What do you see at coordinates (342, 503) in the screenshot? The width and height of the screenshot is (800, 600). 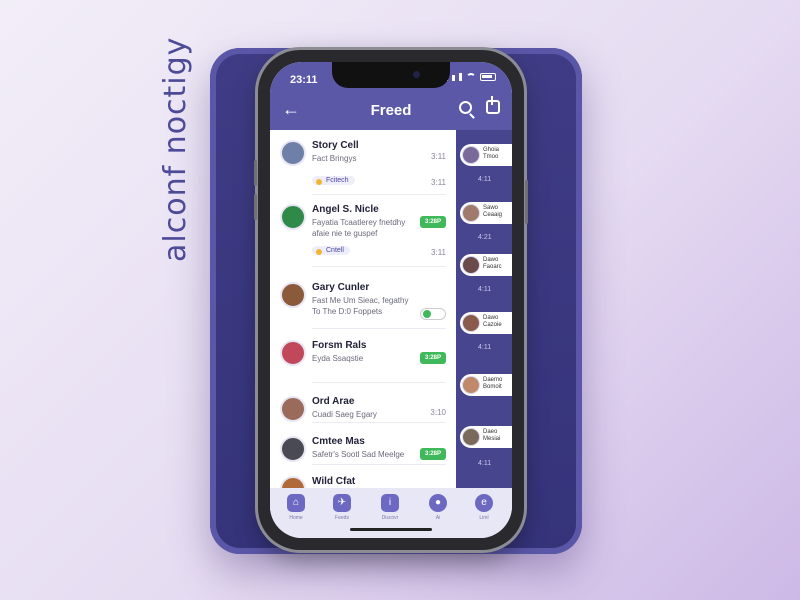 I see `plane-icon: ✈` at bounding box center [342, 503].